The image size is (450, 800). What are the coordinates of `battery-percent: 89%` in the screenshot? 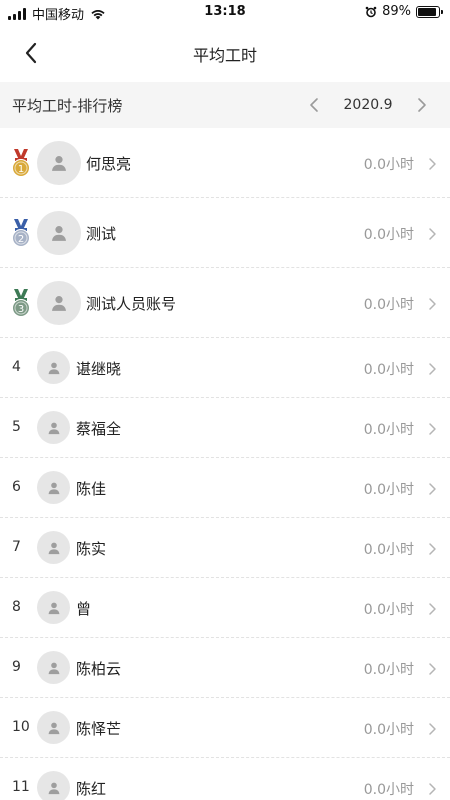 It's located at (396, 11).